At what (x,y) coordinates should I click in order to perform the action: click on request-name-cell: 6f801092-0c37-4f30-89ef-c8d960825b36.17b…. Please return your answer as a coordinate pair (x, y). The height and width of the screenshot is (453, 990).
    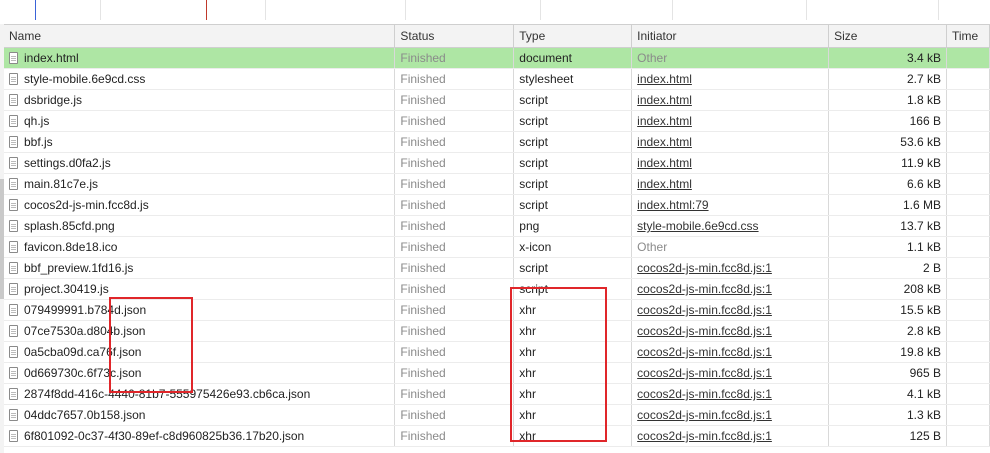
    Looking at the image, I should click on (200, 436).